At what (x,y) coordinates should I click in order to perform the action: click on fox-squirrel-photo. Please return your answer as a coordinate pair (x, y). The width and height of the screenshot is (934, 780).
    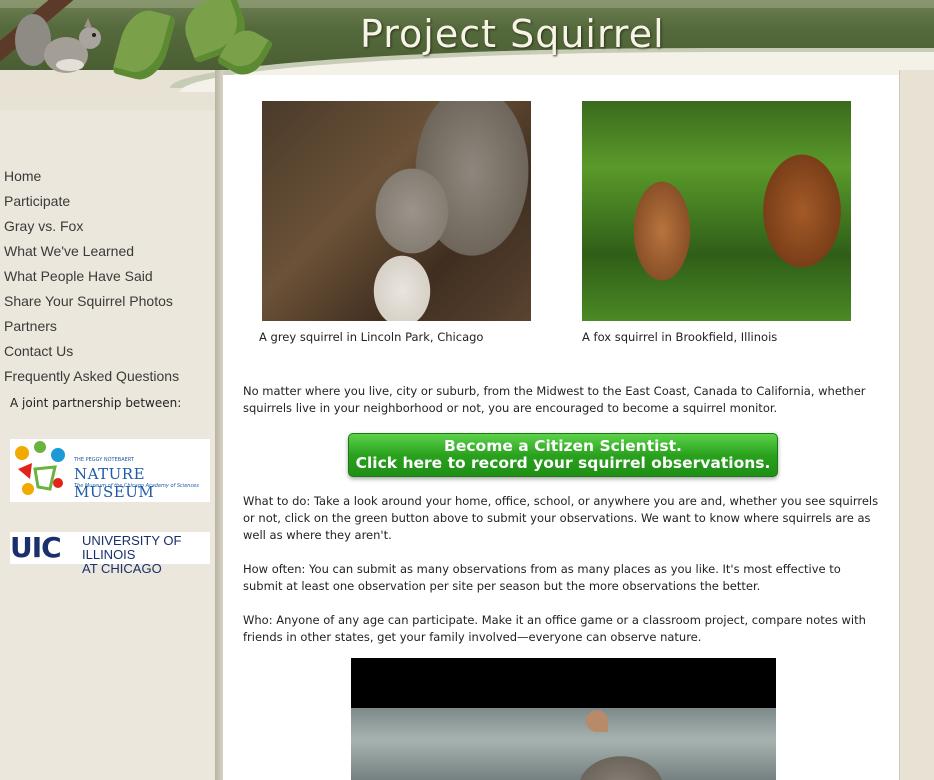
    Looking at the image, I should click on (716, 211).